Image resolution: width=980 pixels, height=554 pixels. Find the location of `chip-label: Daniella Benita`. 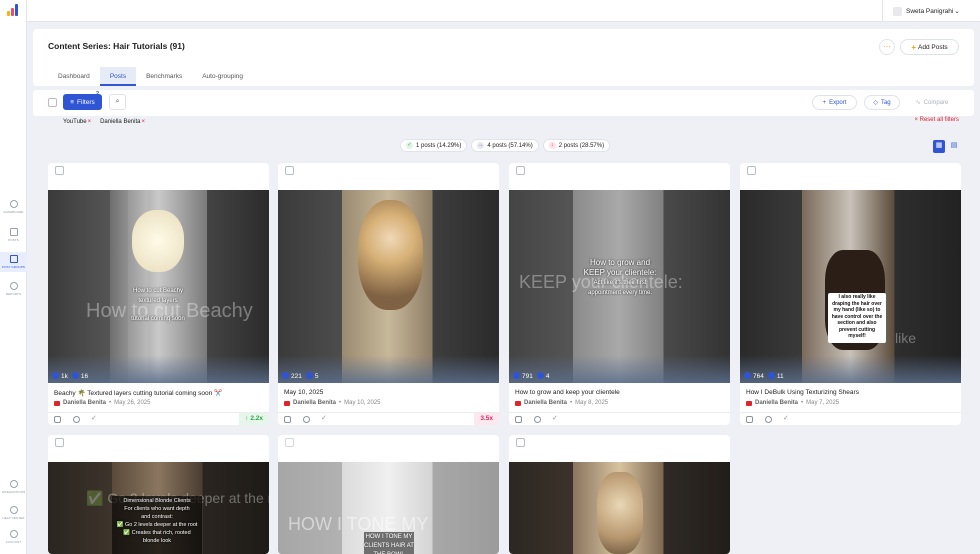

chip-label: Daniella Benita is located at coordinates (120, 122).